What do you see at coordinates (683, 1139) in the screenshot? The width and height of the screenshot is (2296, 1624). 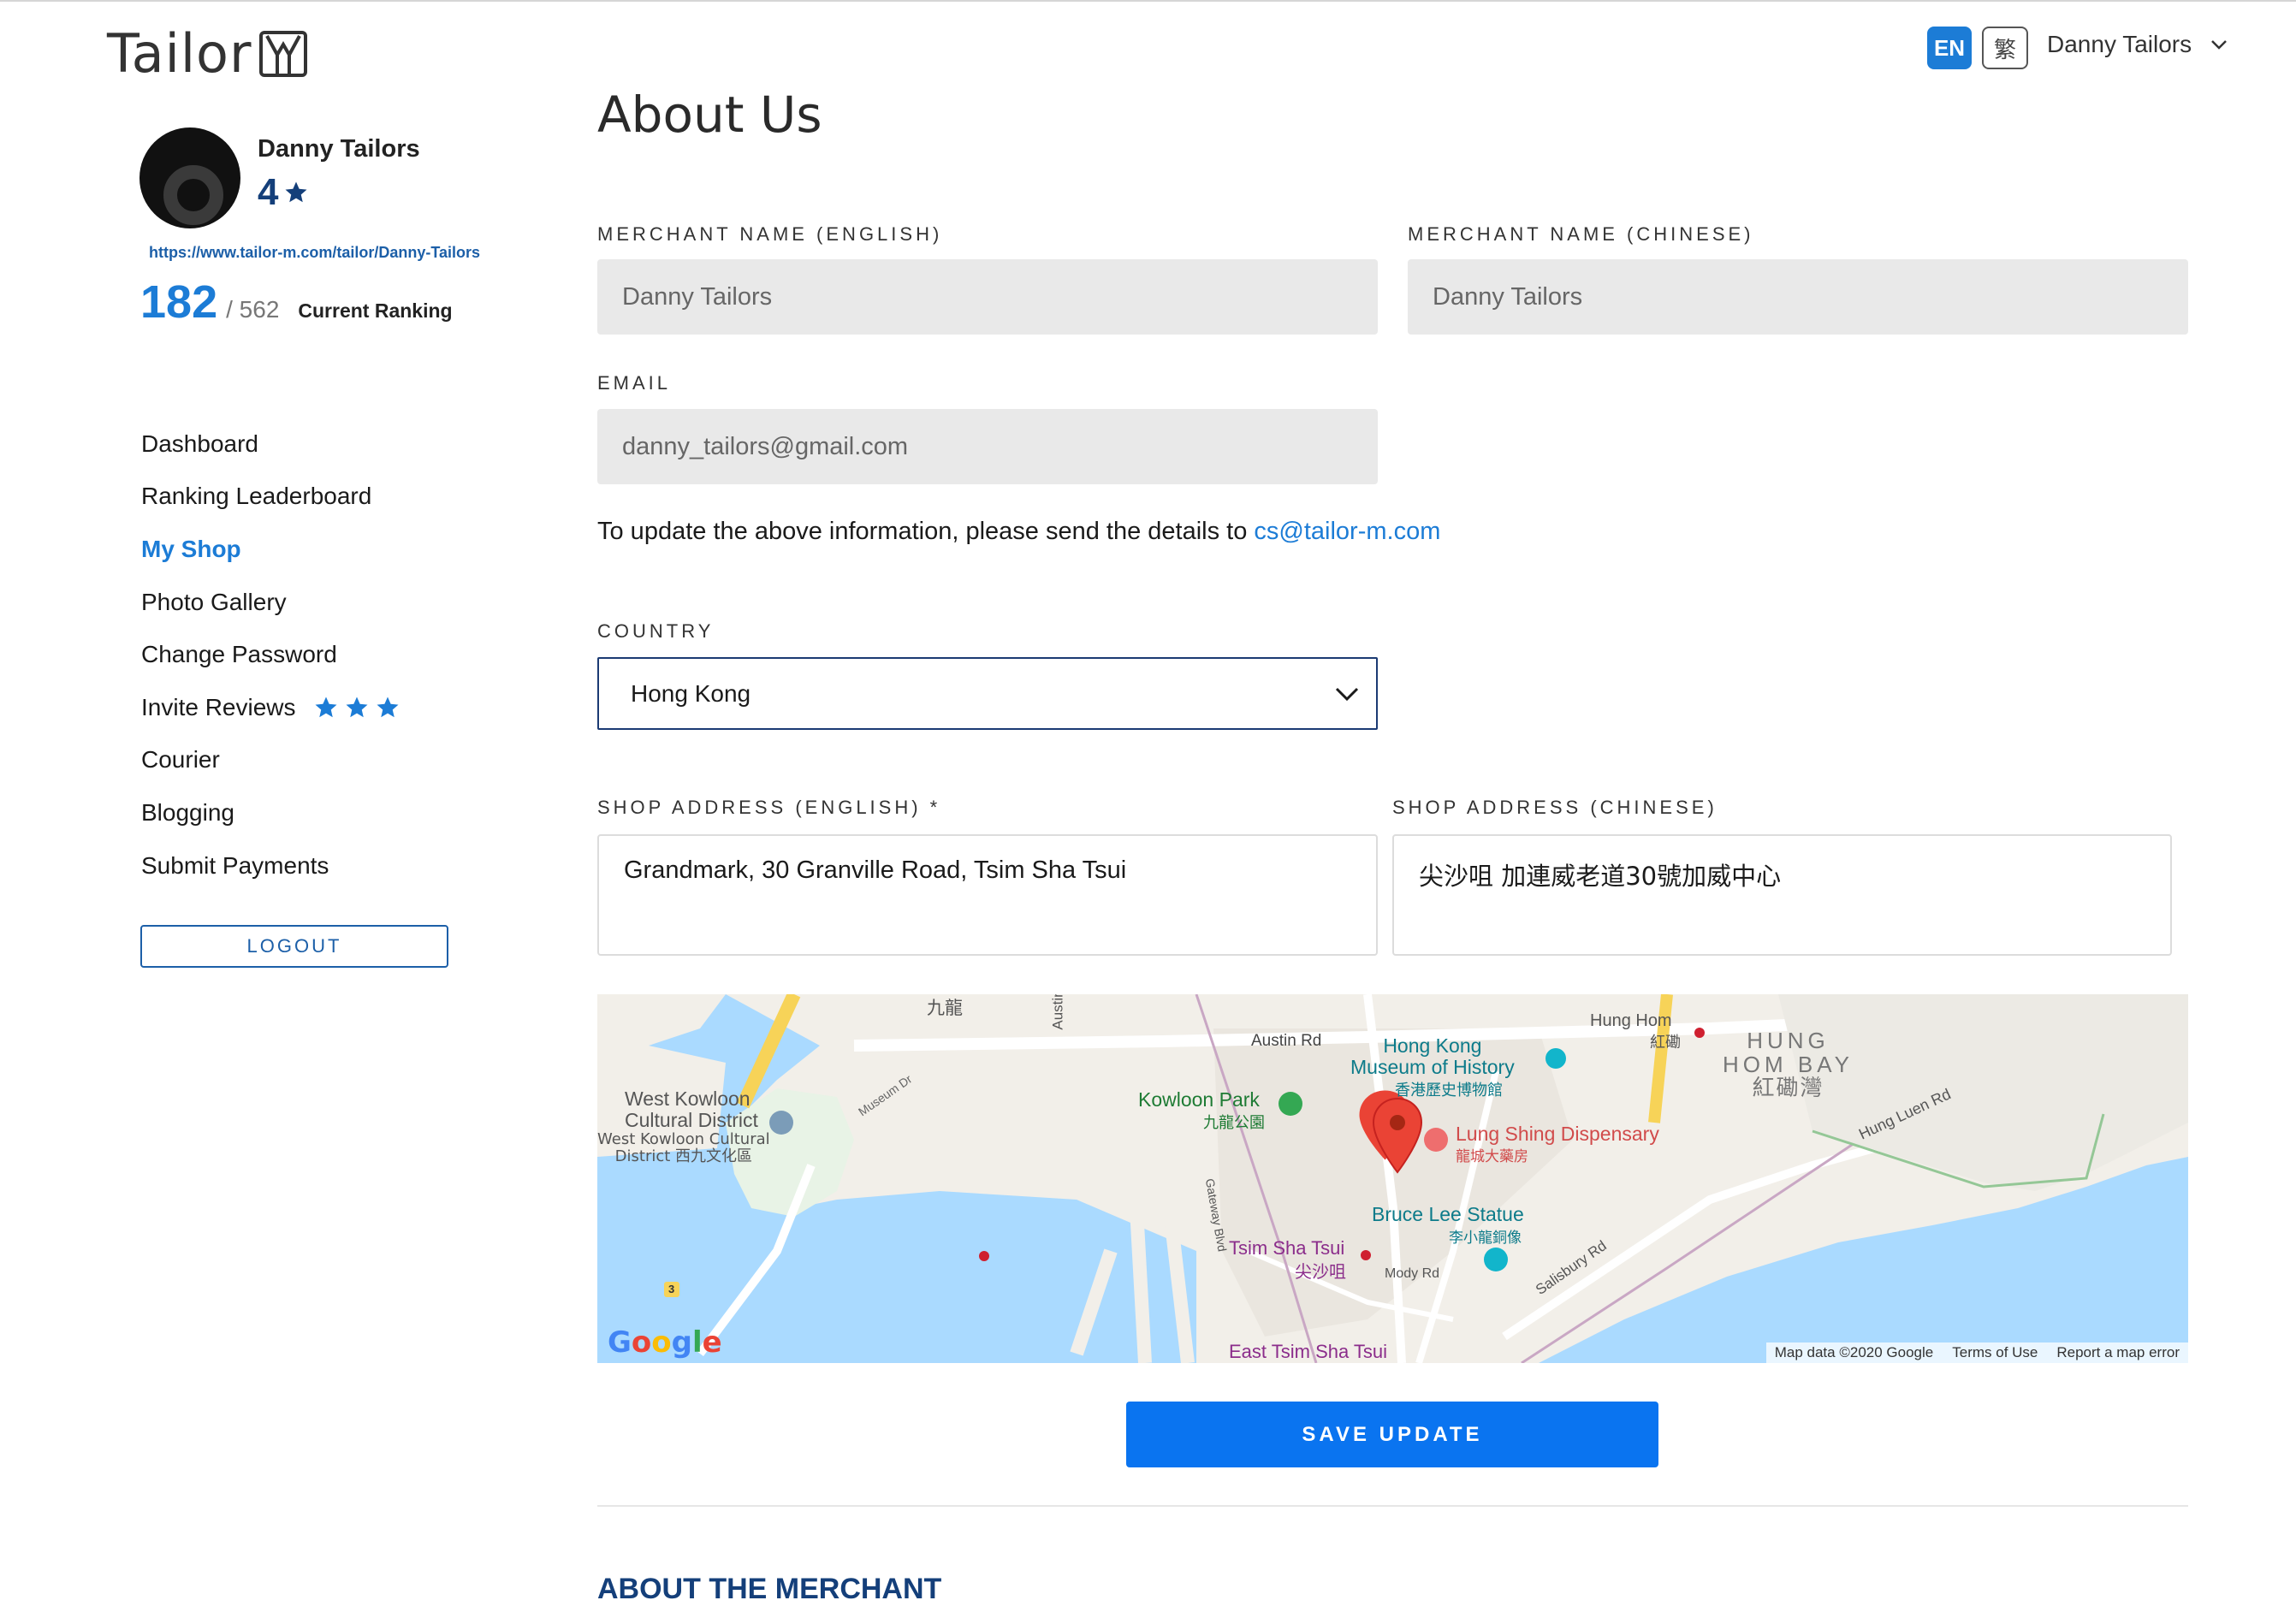 I see `map-label-line: West Kowloon Cultural` at bounding box center [683, 1139].